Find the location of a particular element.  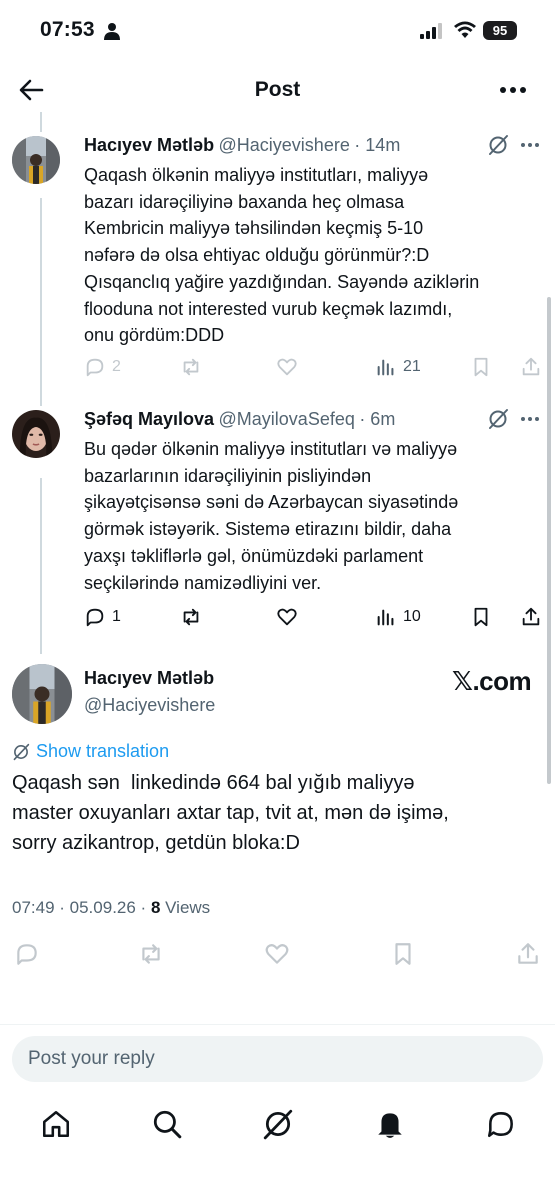

views-count: 21 is located at coordinates (412, 366).